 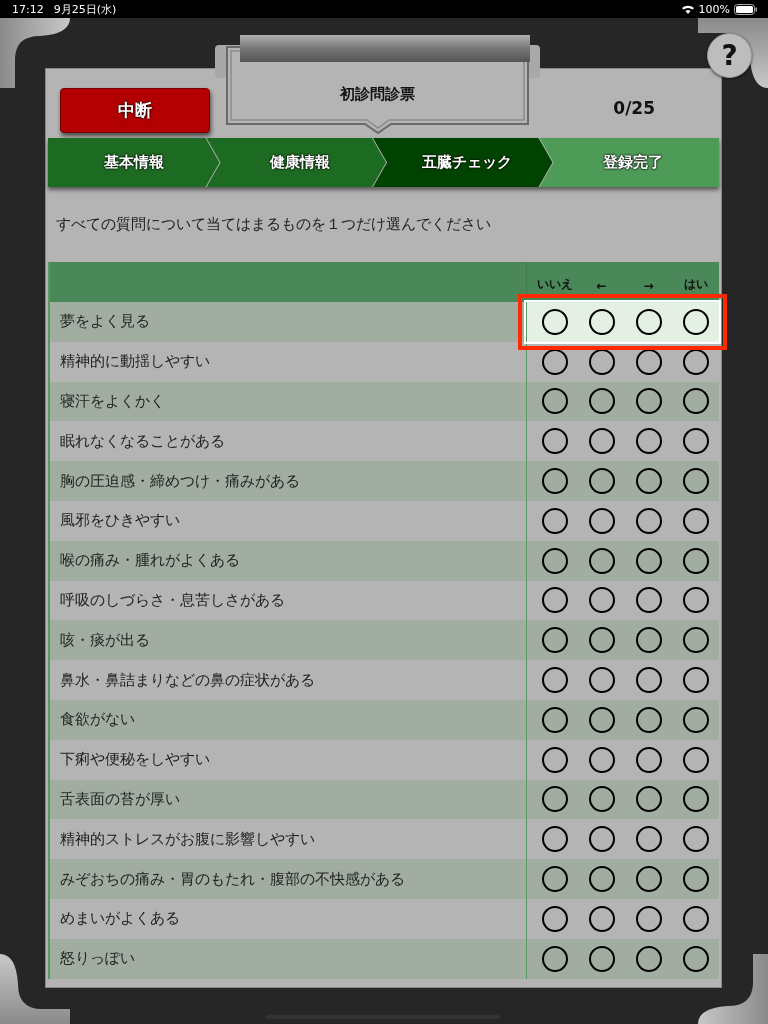 What do you see at coordinates (687, 9) in the screenshot?
I see `wifi-icon` at bounding box center [687, 9].